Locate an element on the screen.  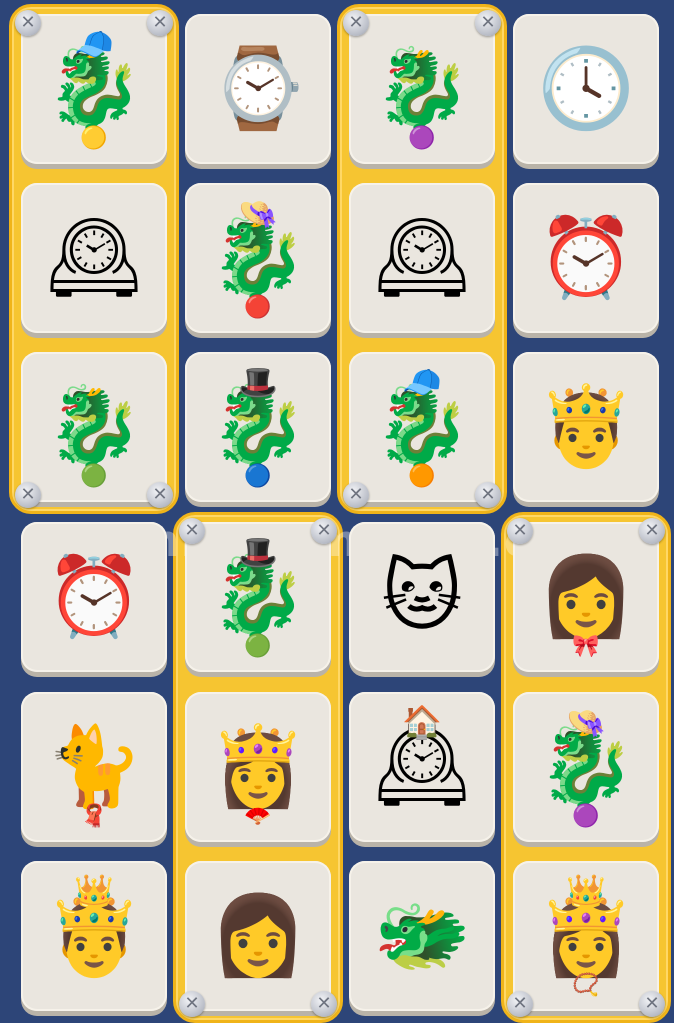
woman-fan-tiara-icon: 👸 is located at coordinates (258, 767).